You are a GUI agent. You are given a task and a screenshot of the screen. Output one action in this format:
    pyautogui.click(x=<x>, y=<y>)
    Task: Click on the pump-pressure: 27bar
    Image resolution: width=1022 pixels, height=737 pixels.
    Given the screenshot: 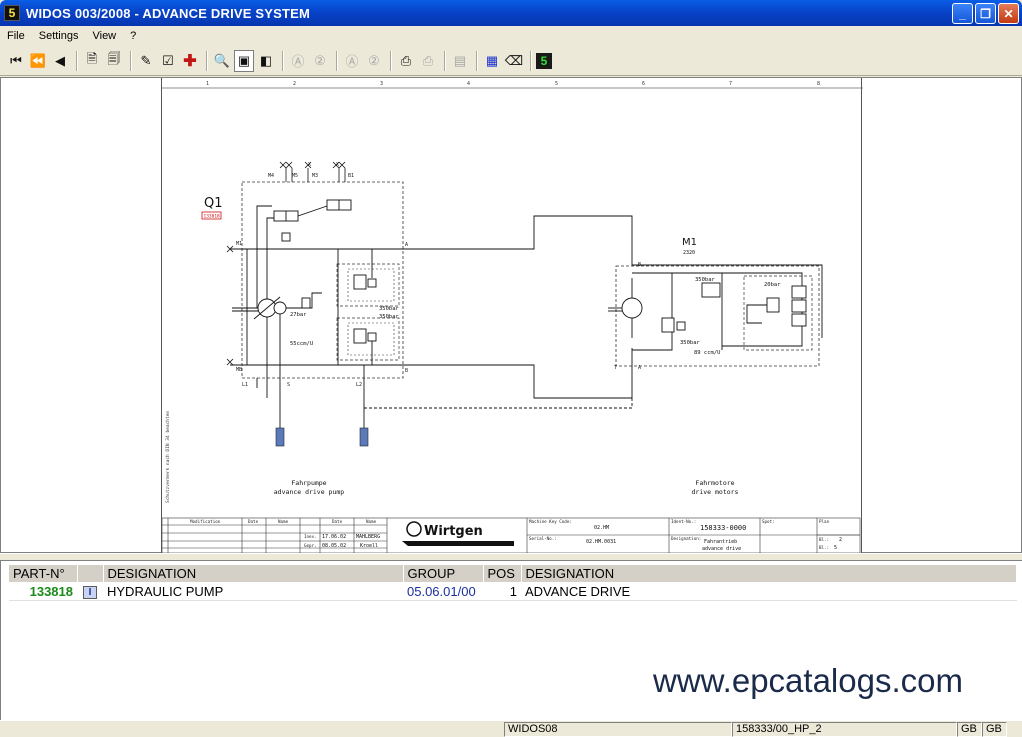 What is the action you would take?
    pyautogui.click(x=298, y=315)
    